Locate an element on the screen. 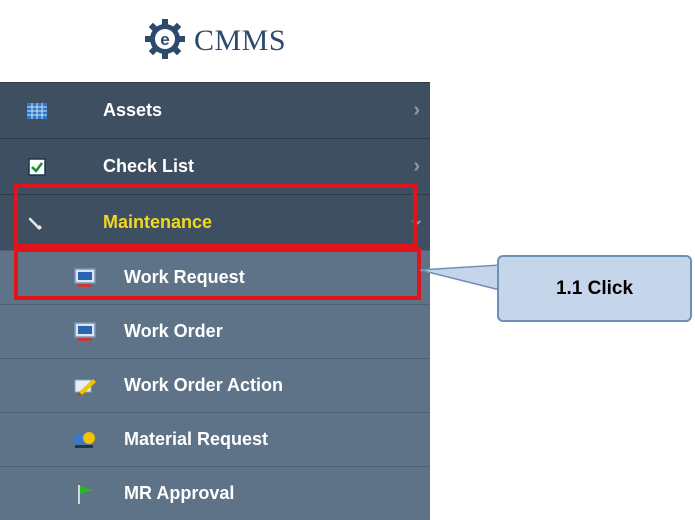 This screenshot has height=520, width=695. callout-text: 1.1 Click is located at coordinates (594, 288).